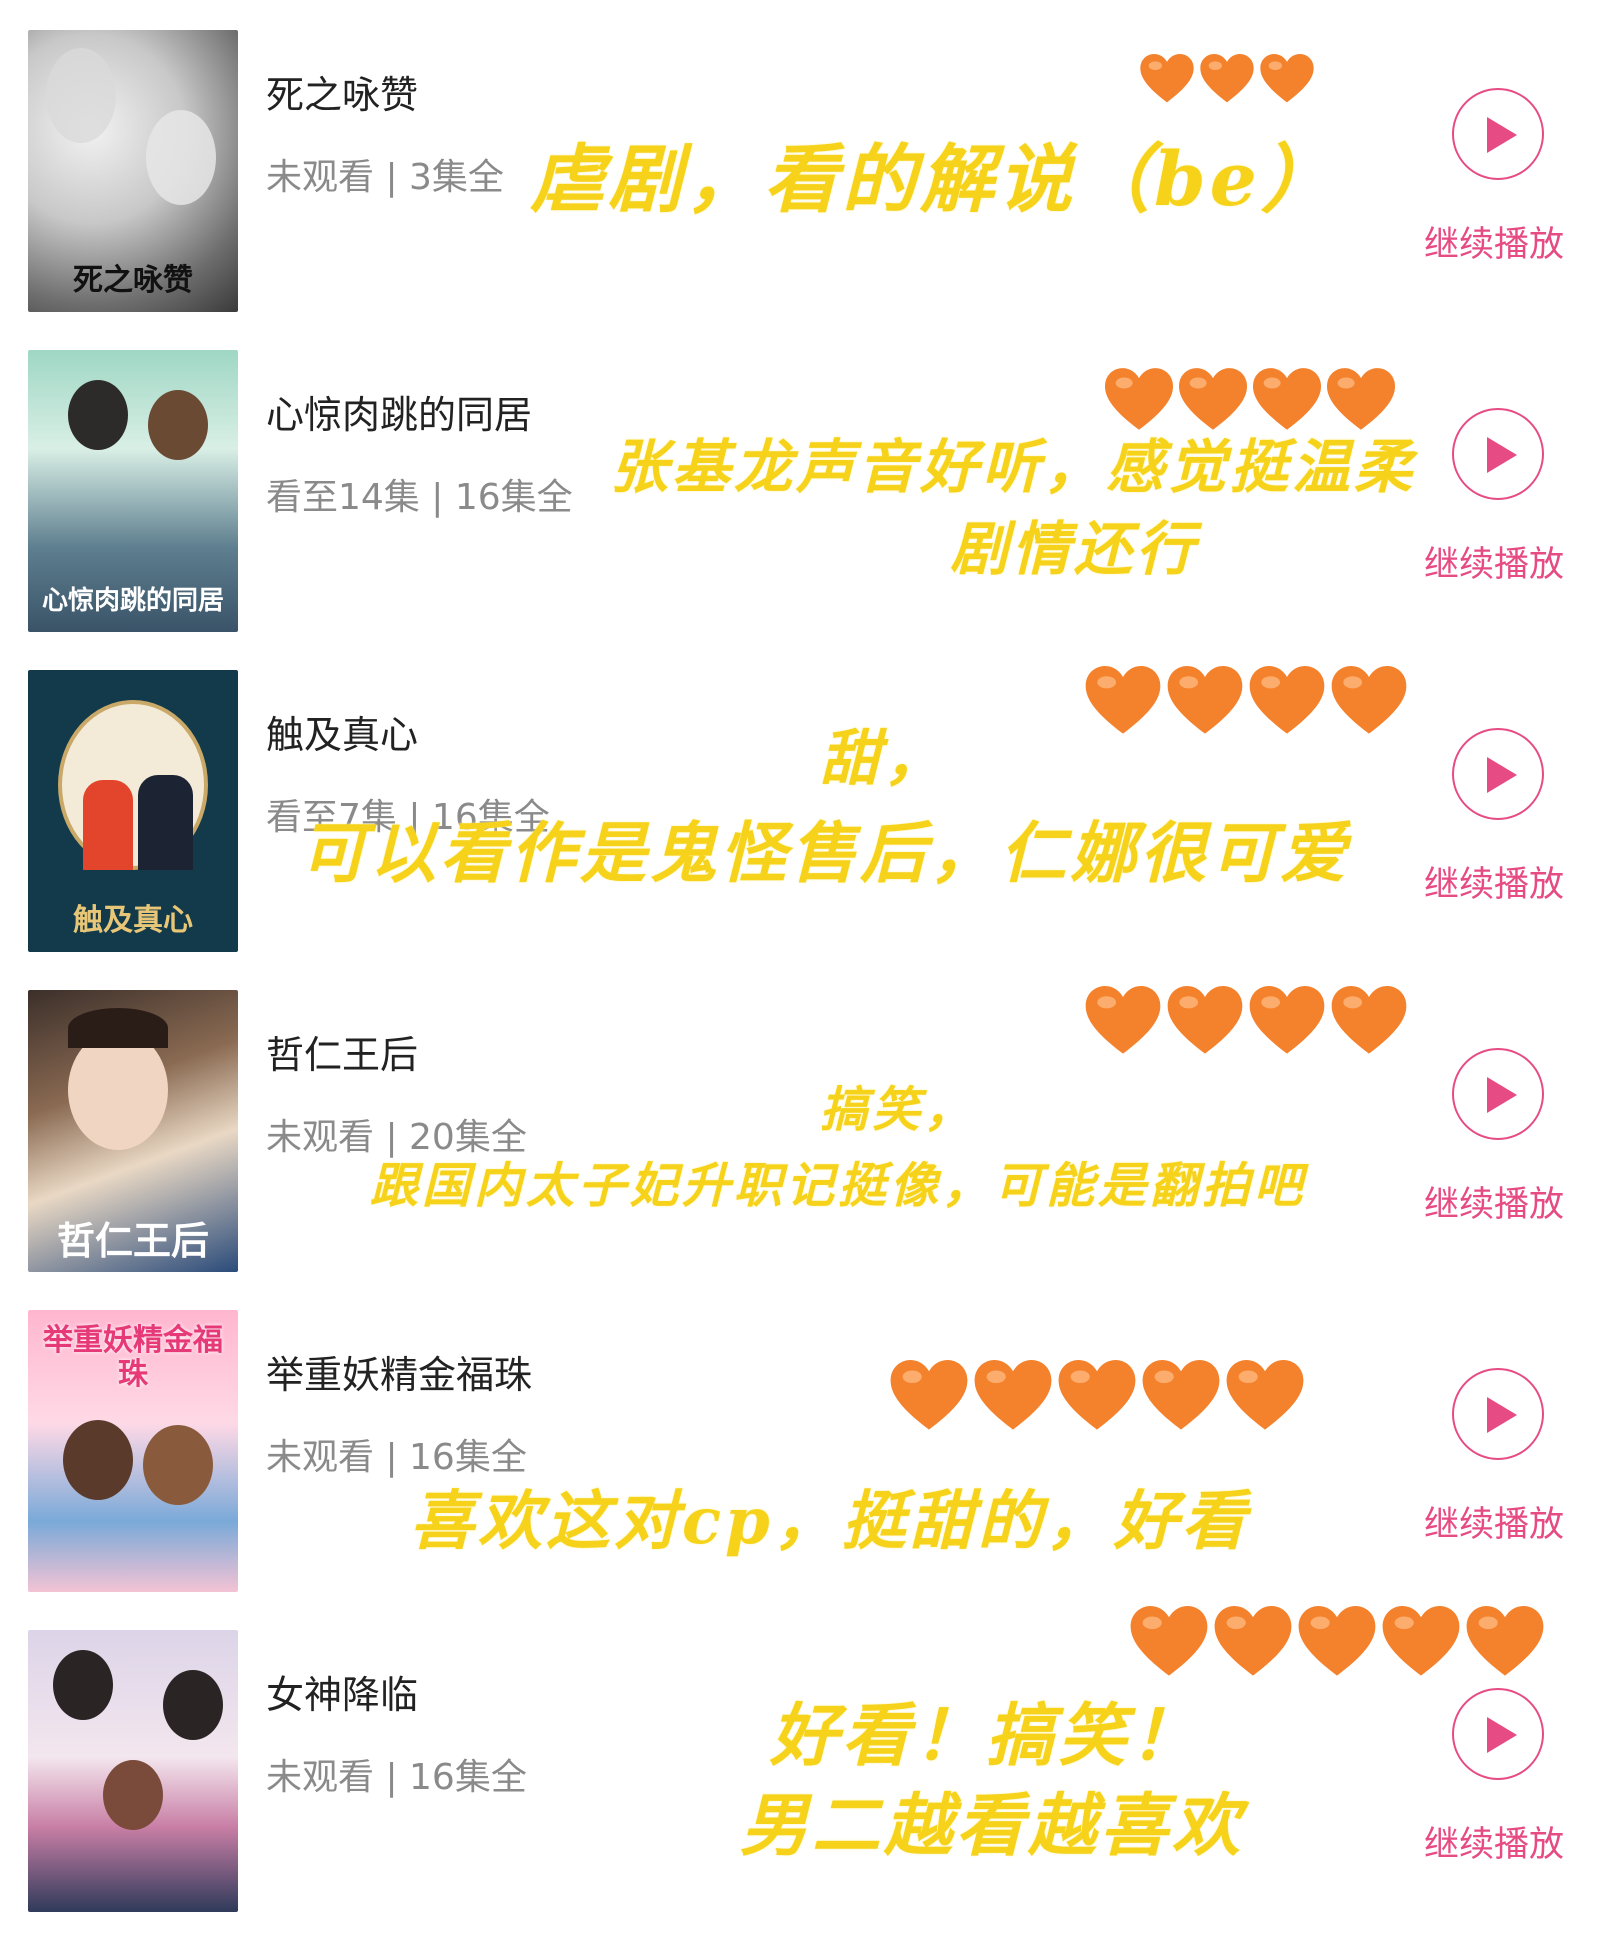 The width and height of the screenshot is (1600, 1950). I want to click on poster-image: 触及真心, so click(133, 811).